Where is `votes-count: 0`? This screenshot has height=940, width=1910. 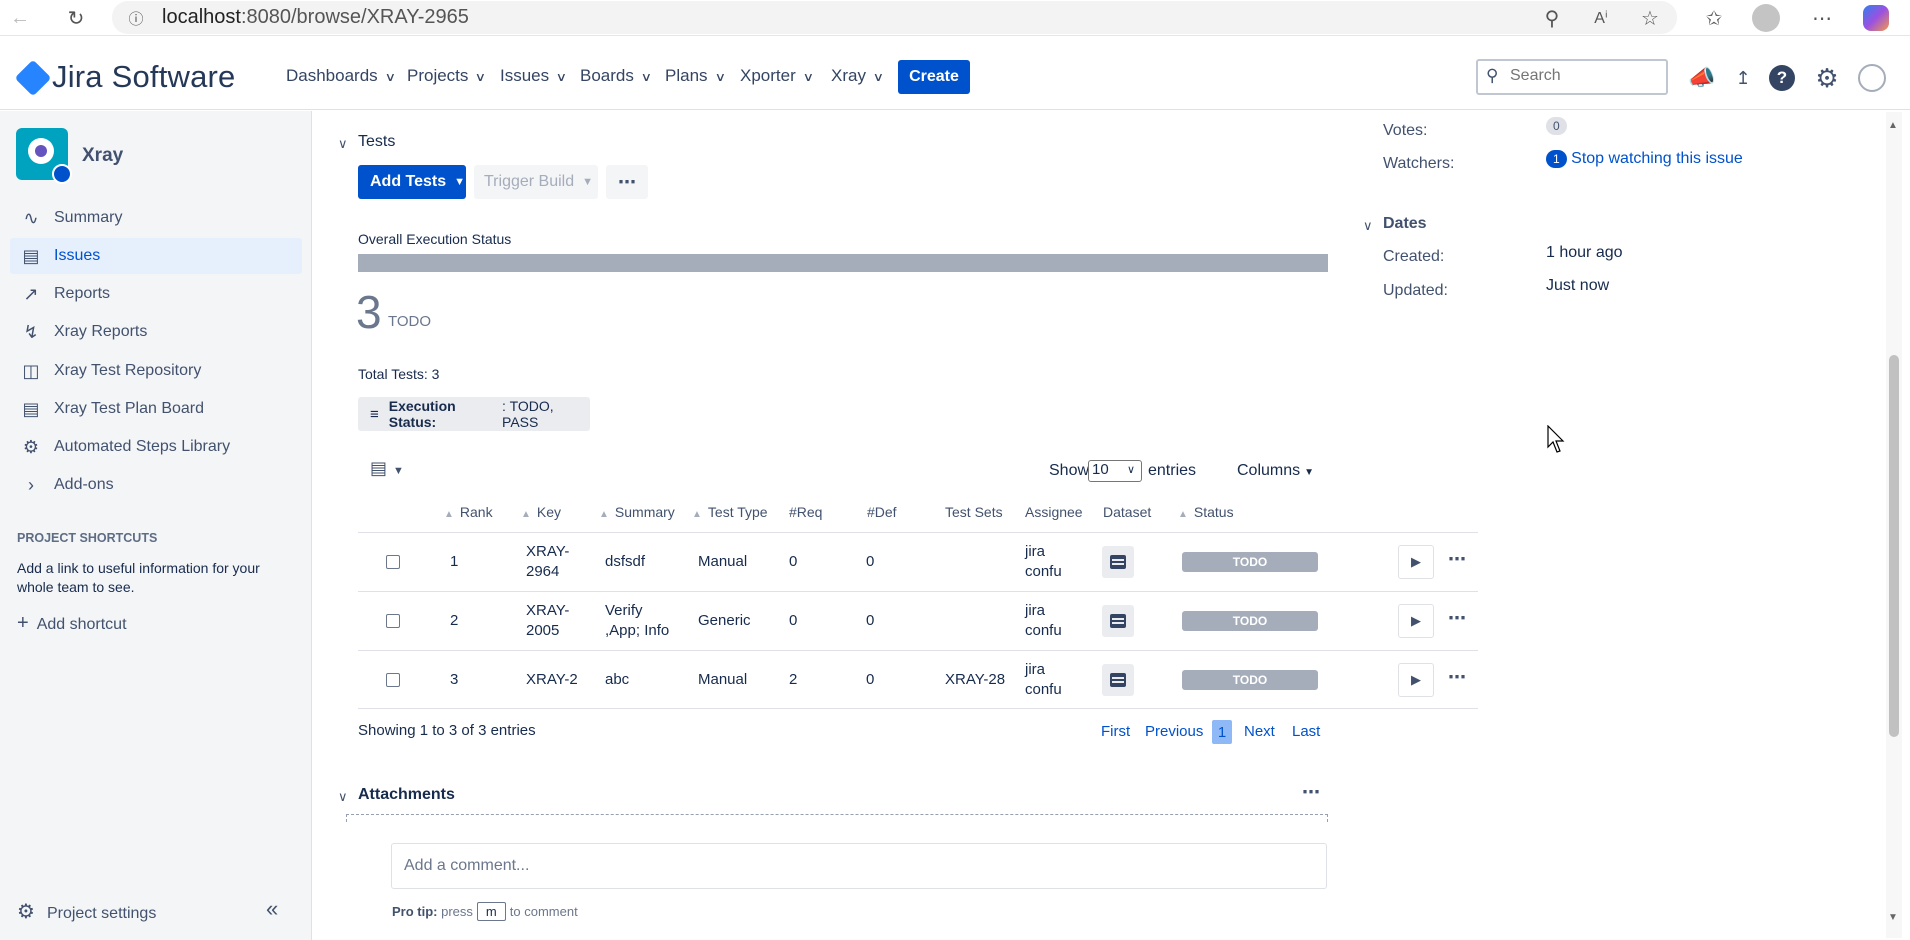
votes-count: 0 is located at coordinates (1556, 126).